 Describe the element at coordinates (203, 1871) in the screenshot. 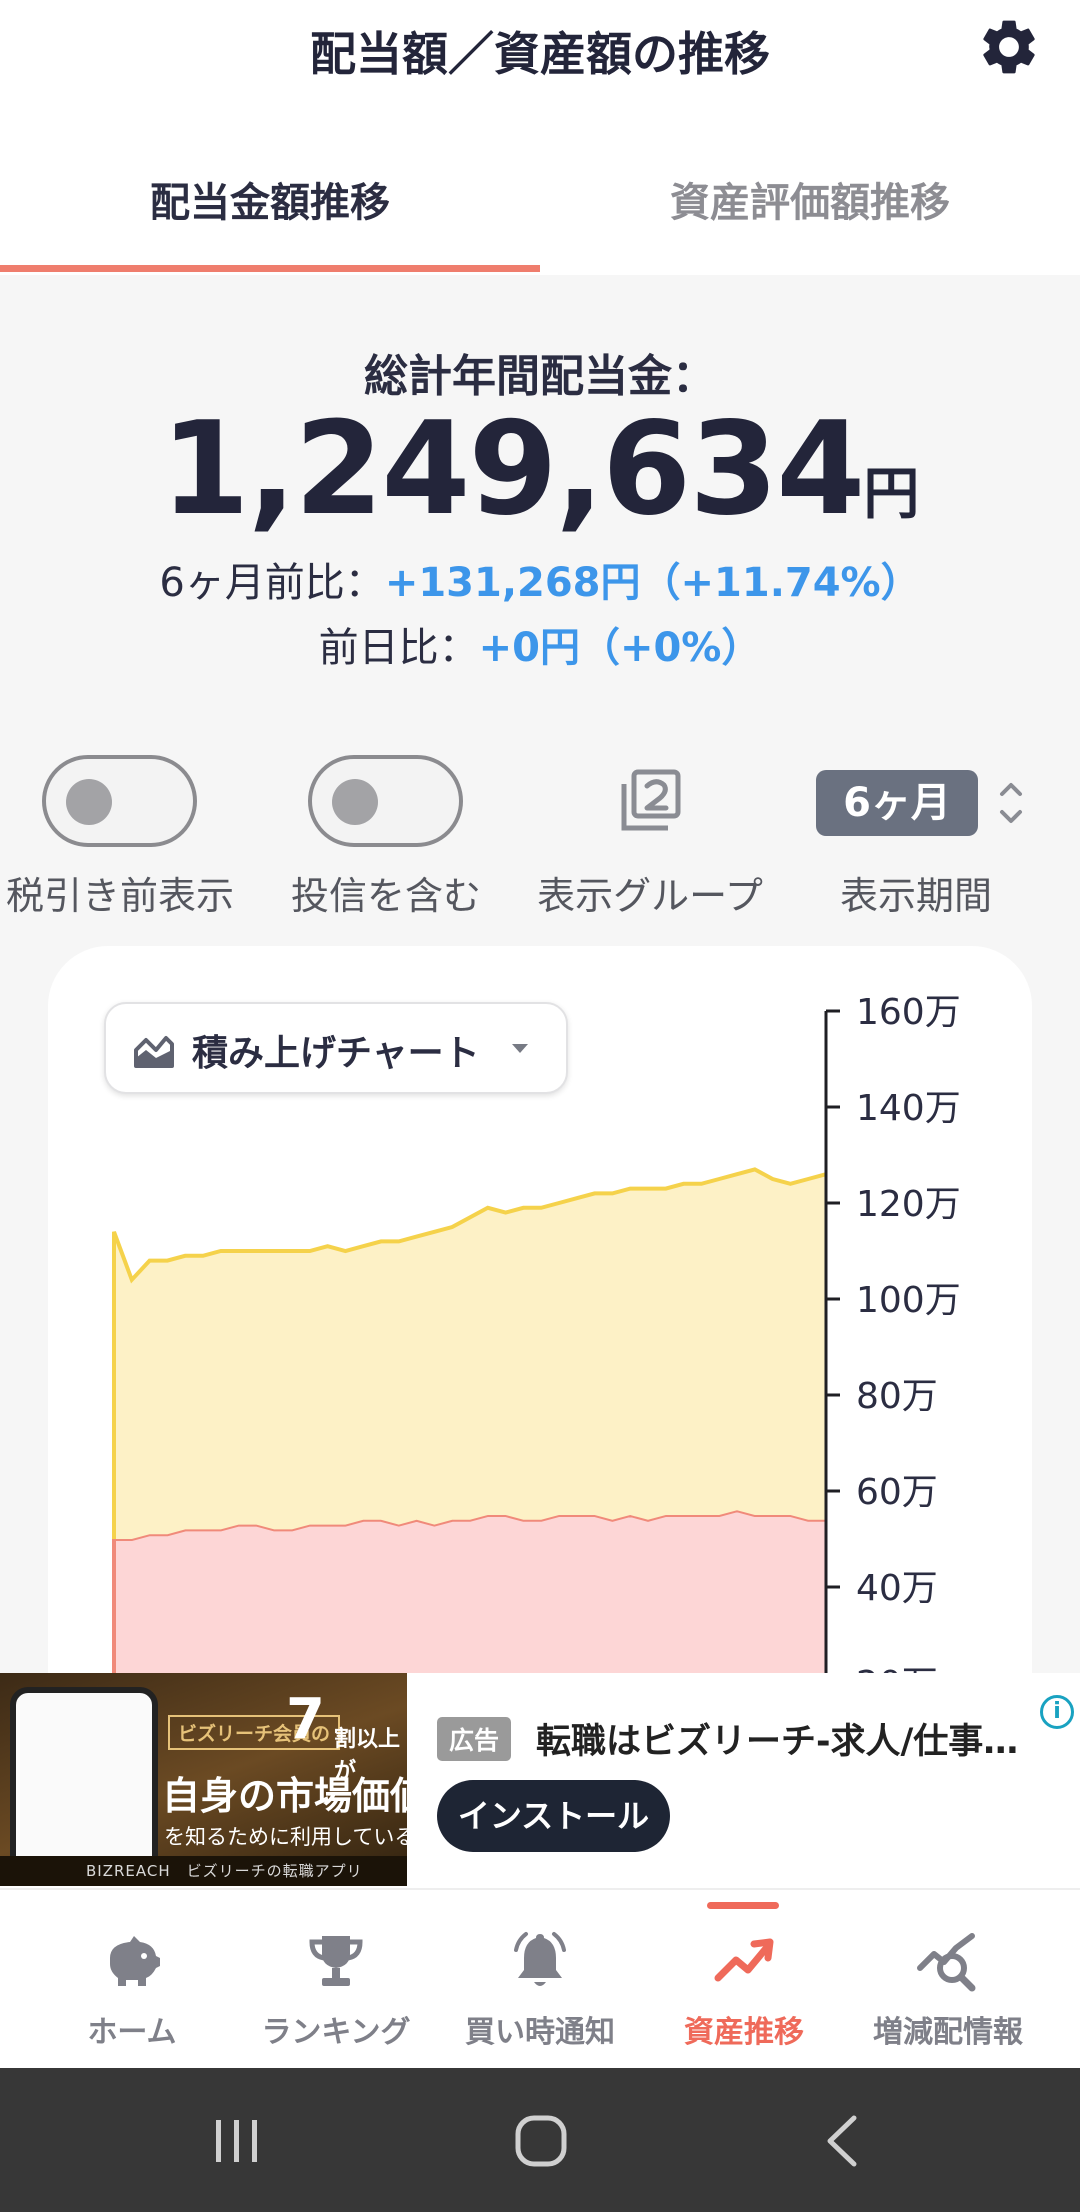

I see `ad-image-footer: BIZREACH ビズリーチの転職アプリ` at that location.